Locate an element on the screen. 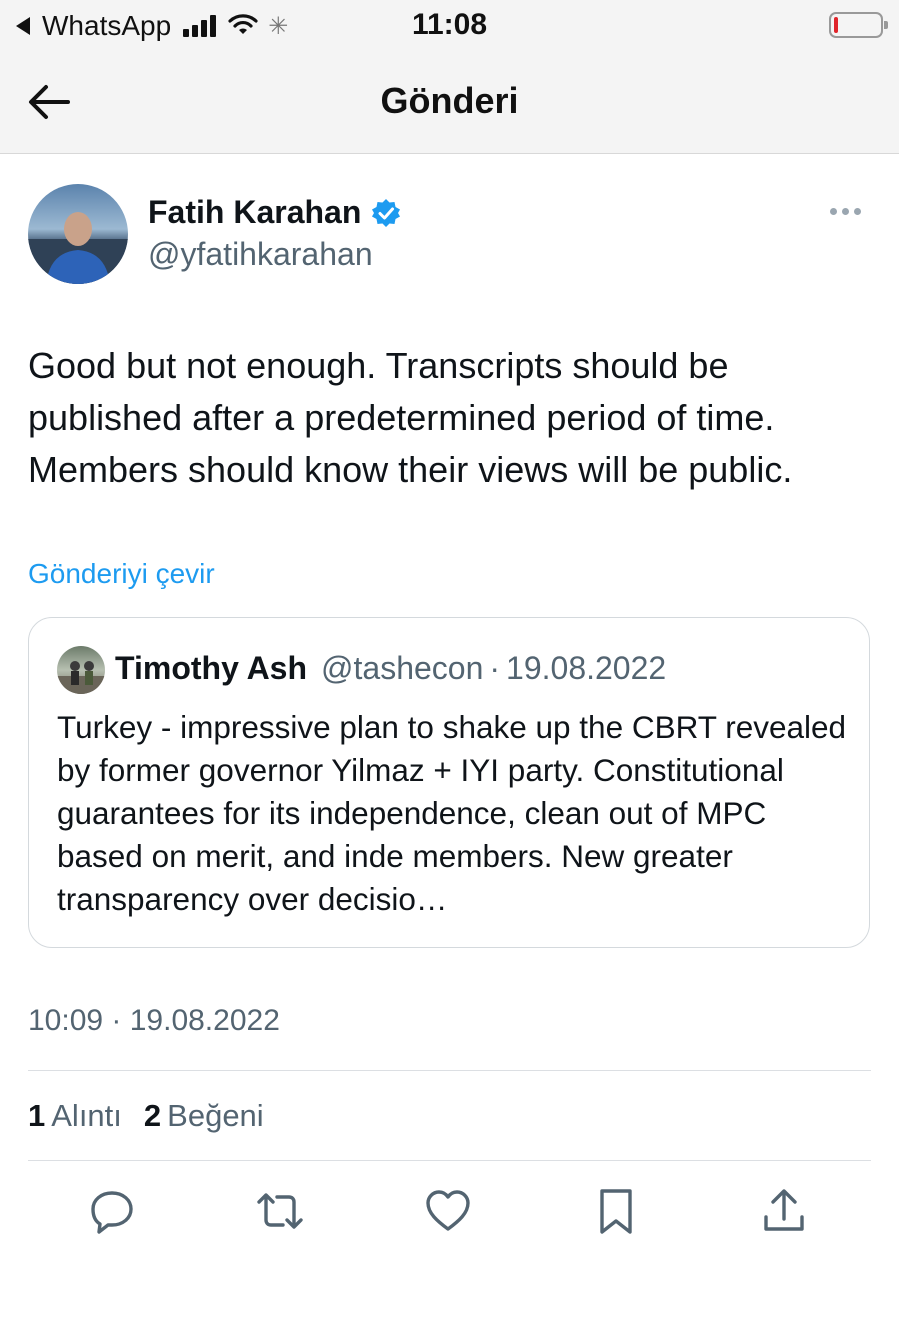  like-button is located at coordinates (448, 1211).